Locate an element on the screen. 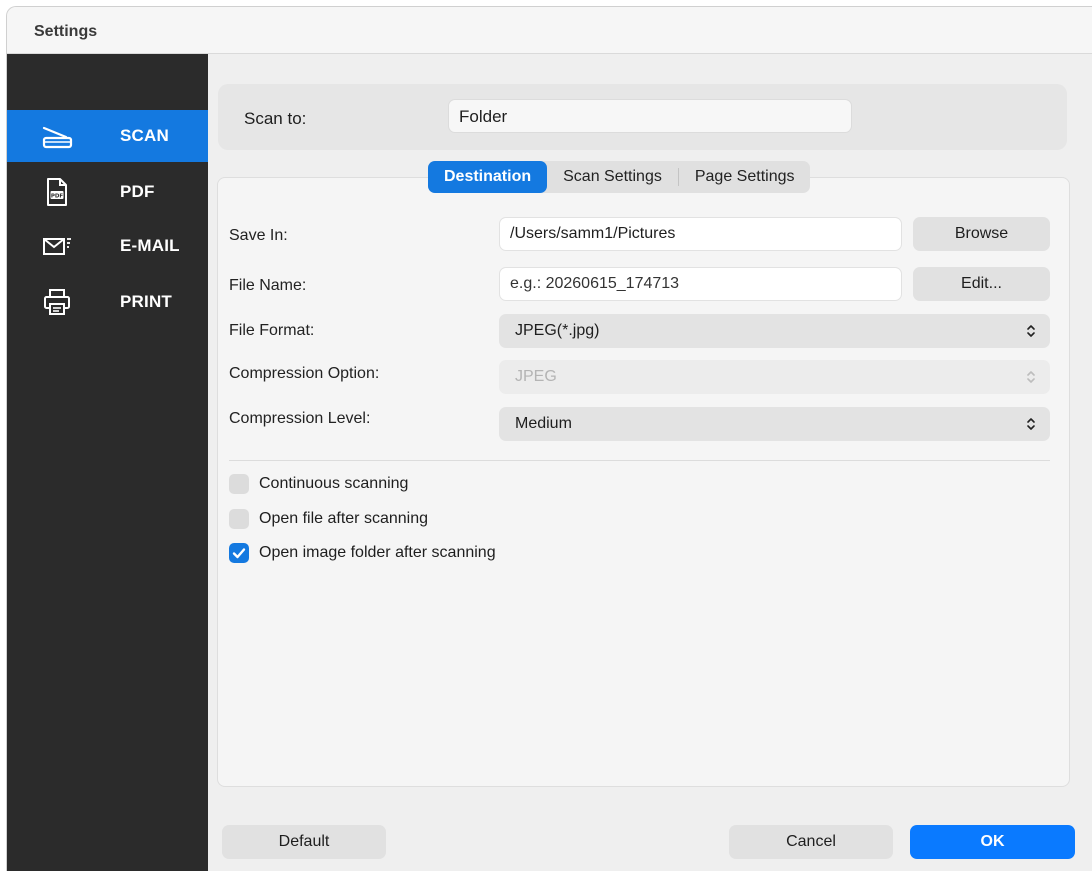 The image size is (1092, 871). open-file-checkbox is located at coordinates (239, 519).